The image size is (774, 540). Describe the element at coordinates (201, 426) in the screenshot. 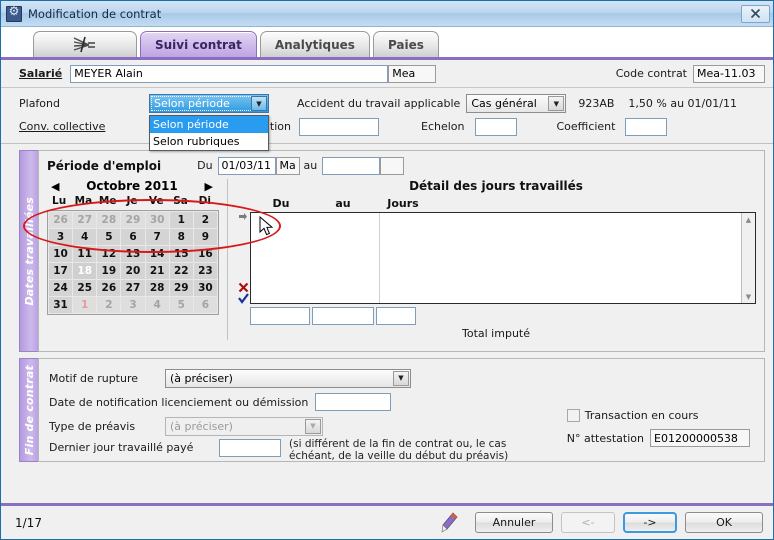

I see `type-preavis-value: (à préciser)` at that location.